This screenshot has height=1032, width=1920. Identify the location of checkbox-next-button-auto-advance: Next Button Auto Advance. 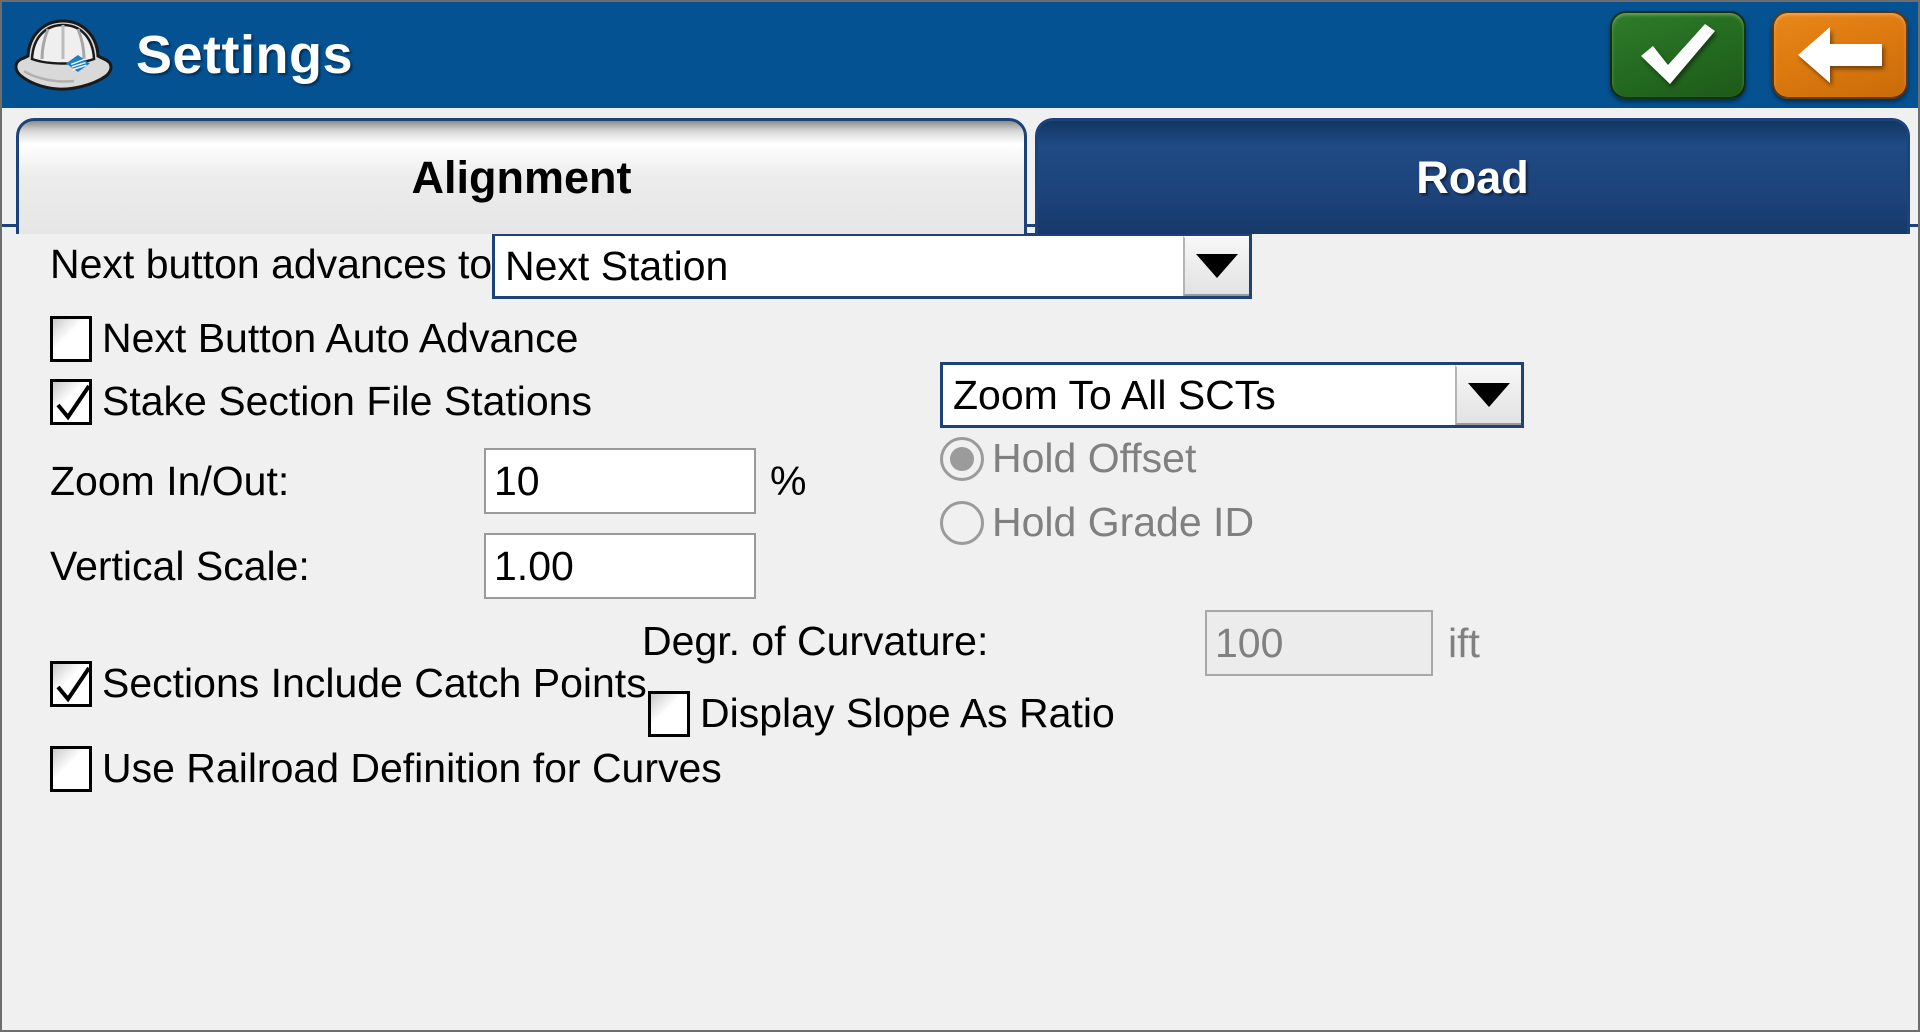
(314, 338).